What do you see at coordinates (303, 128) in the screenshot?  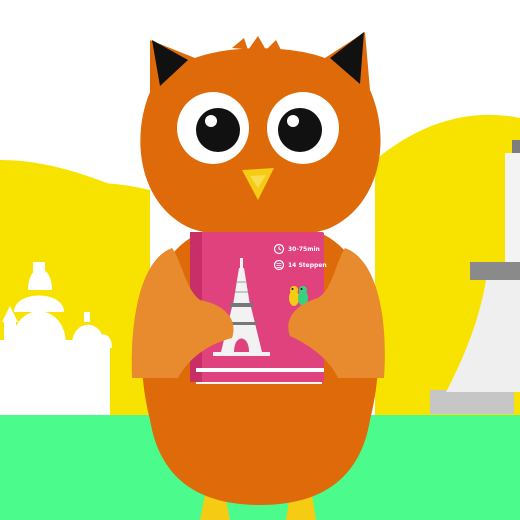 I see `owl-eye-right` at bounding box center [303, 128].